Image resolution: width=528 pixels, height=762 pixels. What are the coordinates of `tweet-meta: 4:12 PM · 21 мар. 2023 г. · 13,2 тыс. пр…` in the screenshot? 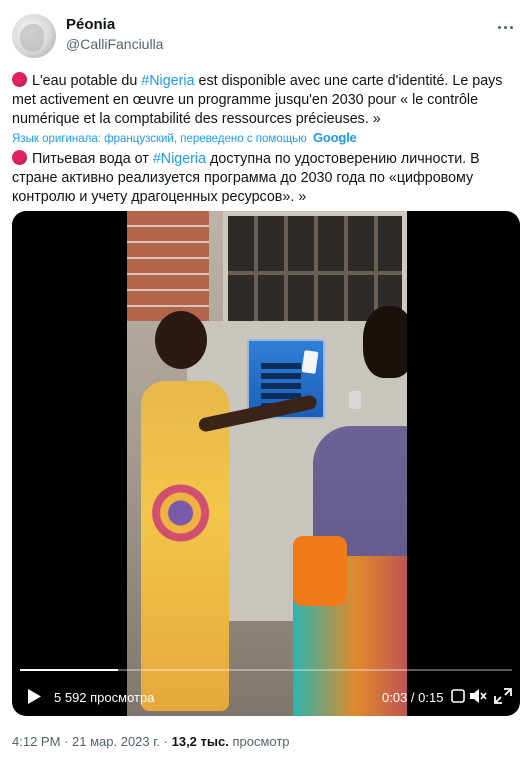 It's located at (151, 741).